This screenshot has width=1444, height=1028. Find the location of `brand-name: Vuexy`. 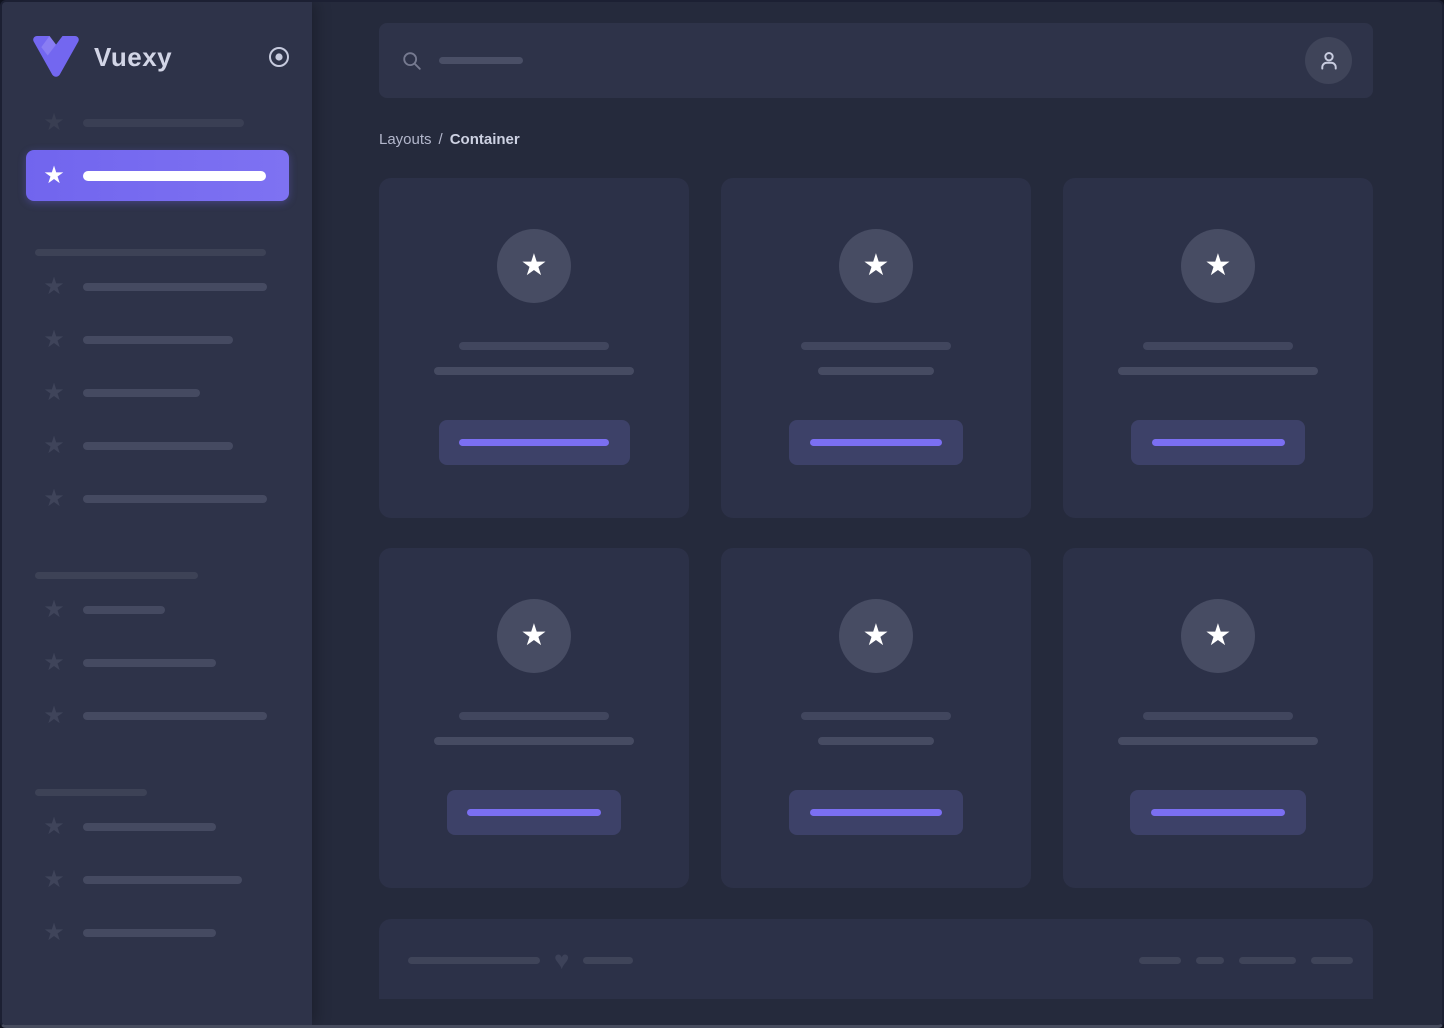

brand-name: Vuexy is located at coordinates (133, 56).